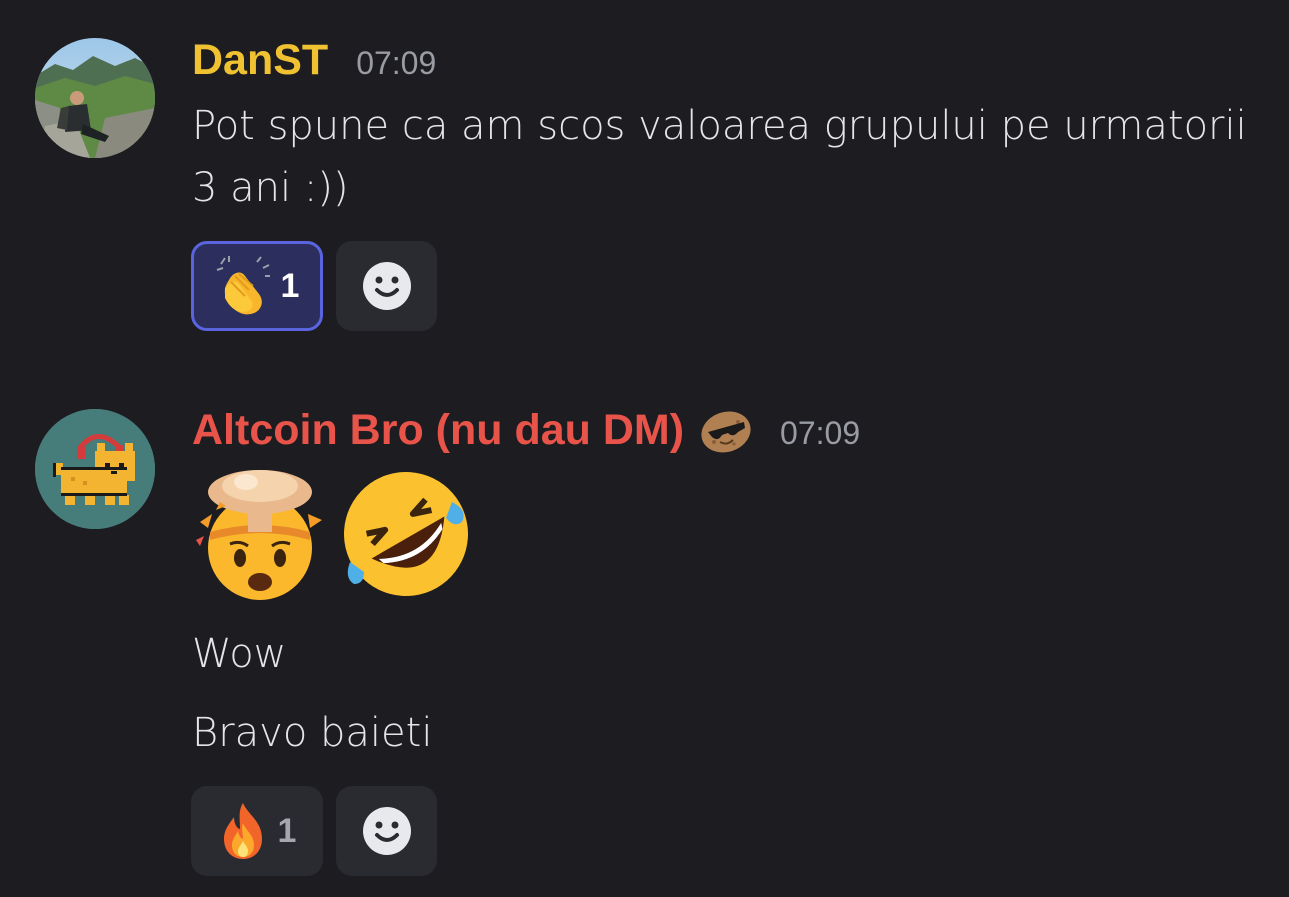  I want to click on exploding-head-emoji-icon, so click(259, 535).